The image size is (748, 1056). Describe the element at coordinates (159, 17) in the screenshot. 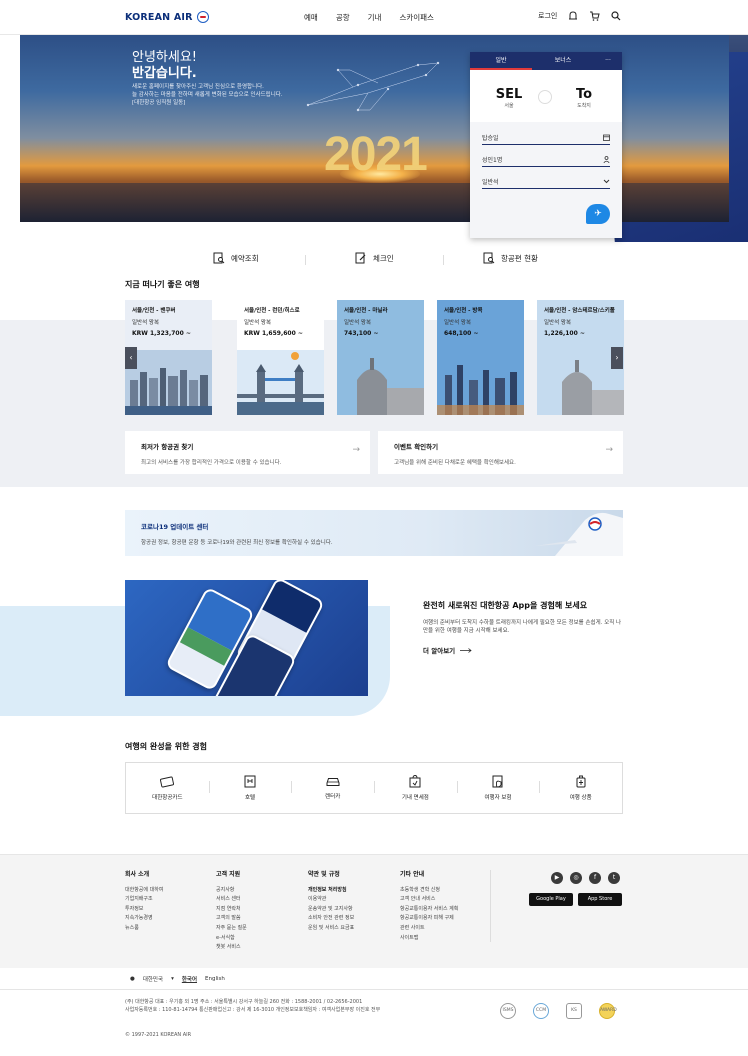

I see `logo-text: KOREAN AIR` at that location.